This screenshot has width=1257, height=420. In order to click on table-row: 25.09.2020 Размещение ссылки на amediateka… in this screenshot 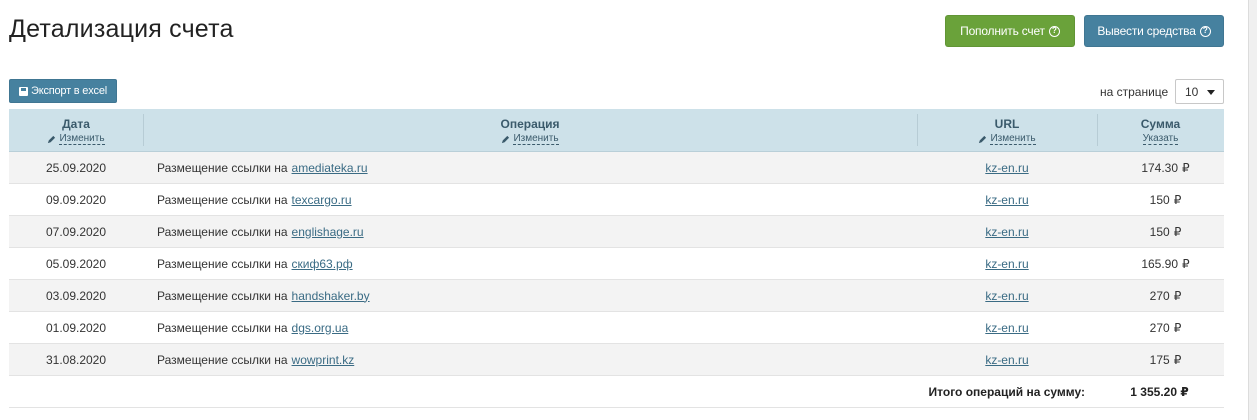, I will do `click(616, 168)`.